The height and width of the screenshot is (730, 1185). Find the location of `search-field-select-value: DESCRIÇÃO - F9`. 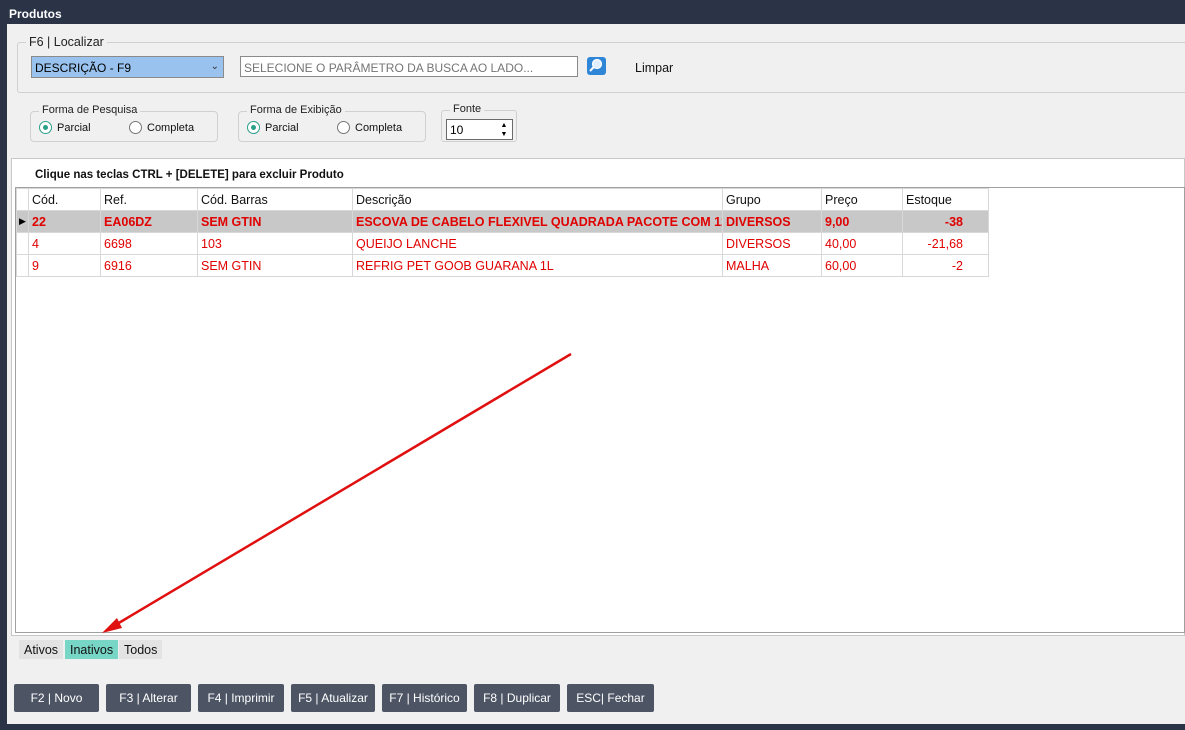

search-field-select-value: DESCRIÇÃO - F9 is located at coordinates (83, 68).